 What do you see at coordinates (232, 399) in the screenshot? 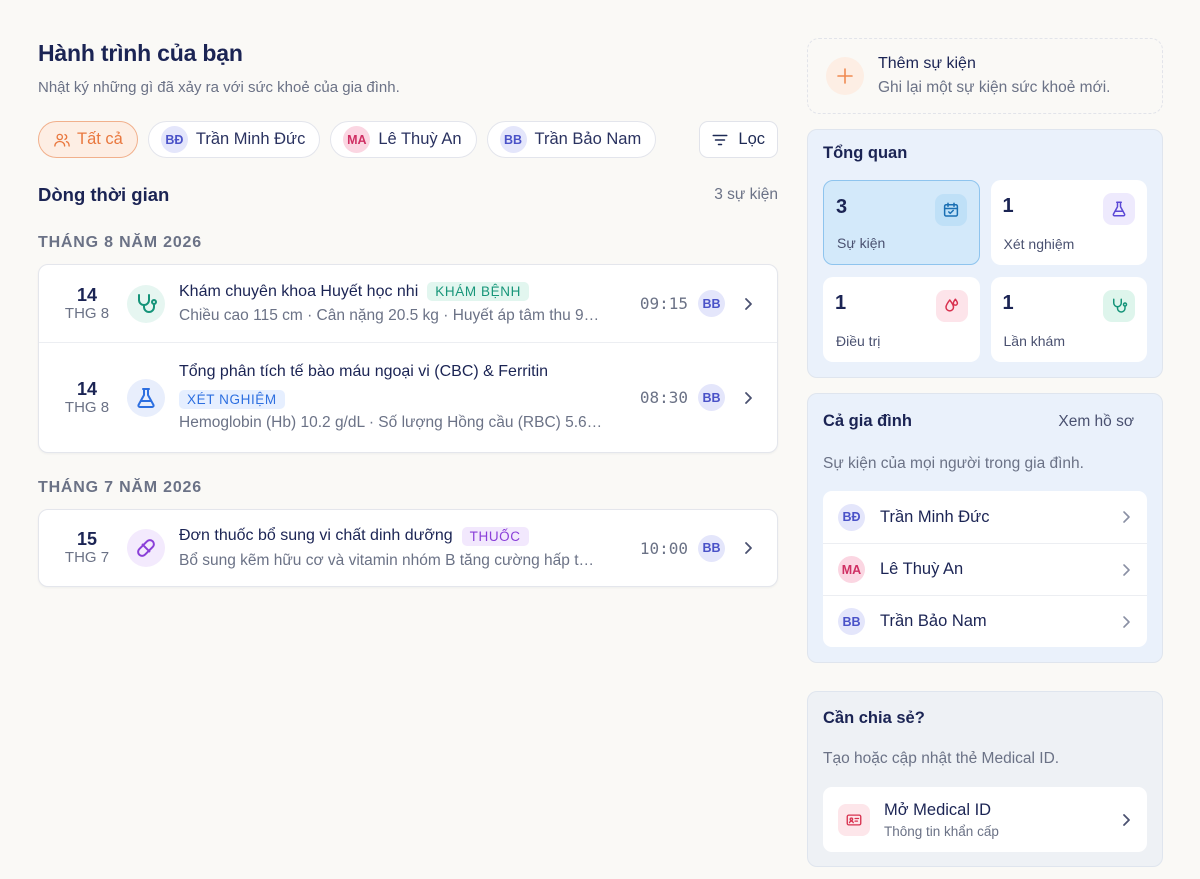
I see `event-tag: XÉT NGHIỆM` at bounding box center [232, 399].